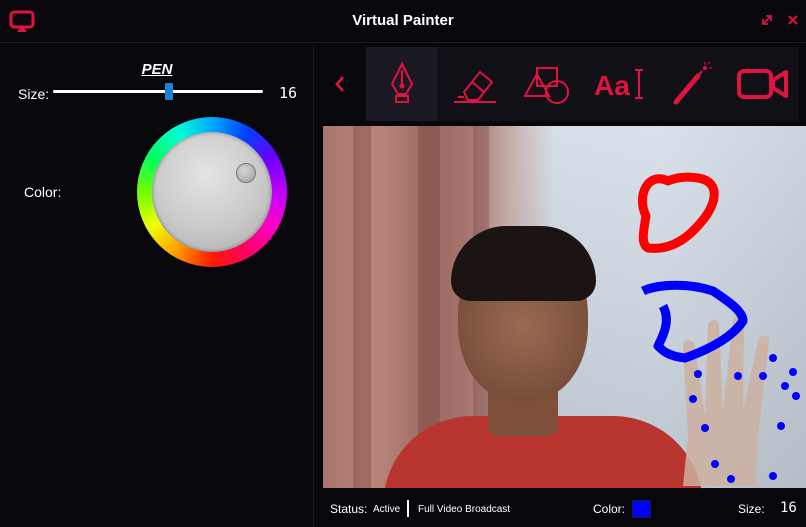 This screenshot has height=527, width=806. Describe the element at coordinates (246, 173) in the screenshot. I see `color-wheel-knob` at that location.